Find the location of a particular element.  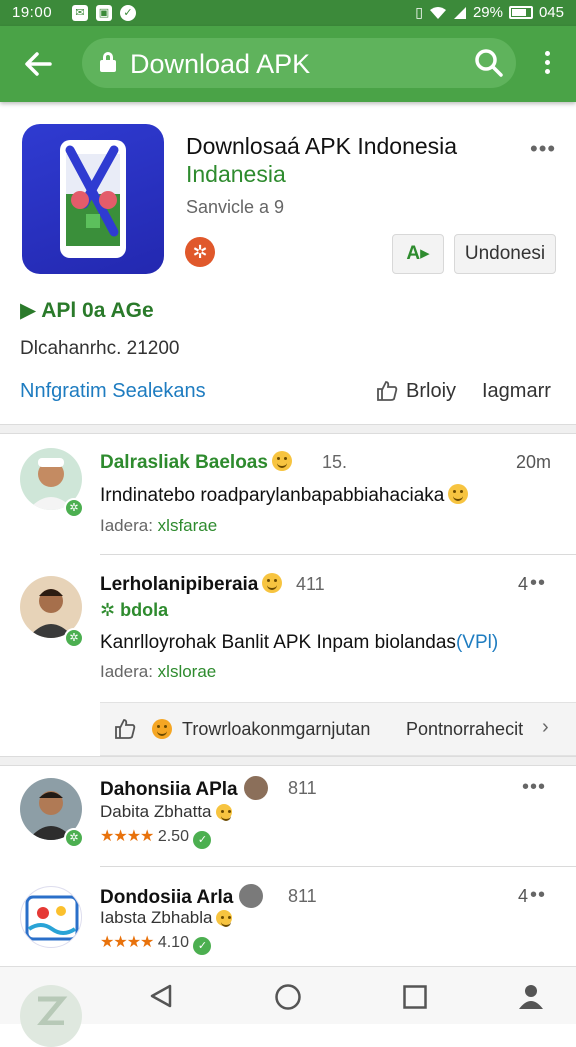

related-time: 4 is located at coordinates (523, 896).